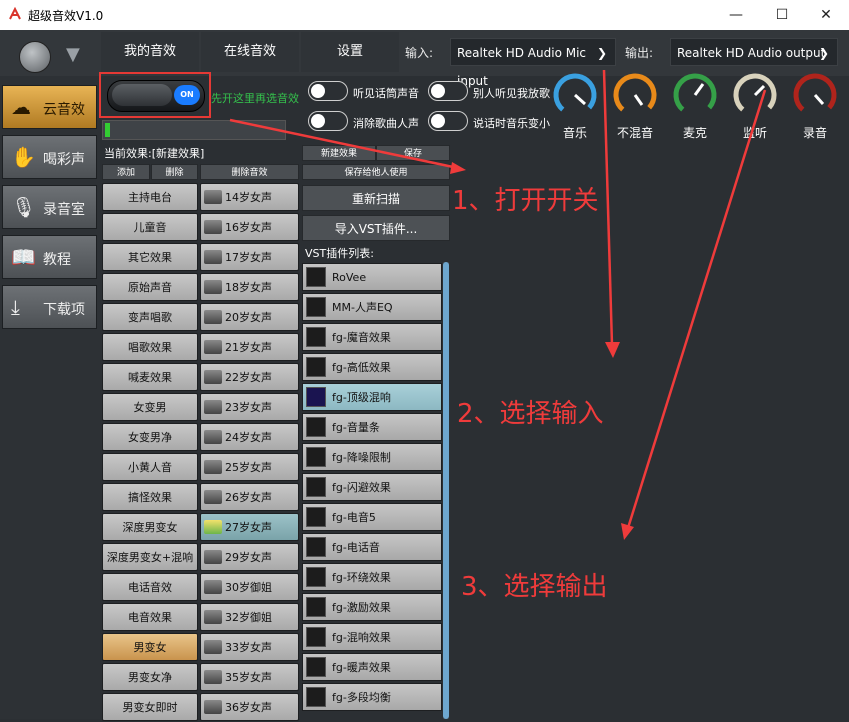  I want to click on annotation-step-3: 3、选择输出, so click(534, 587).